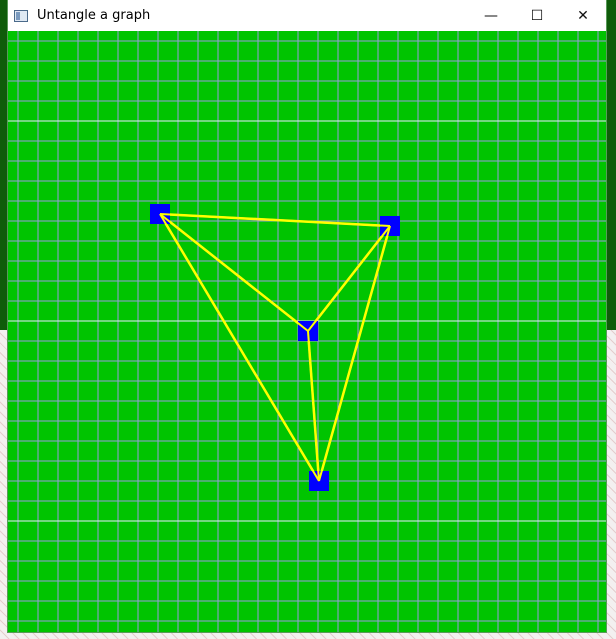 The height and width of the screenshot is (639, 616). I want to click on minimize-button: —, so click(491, 15).